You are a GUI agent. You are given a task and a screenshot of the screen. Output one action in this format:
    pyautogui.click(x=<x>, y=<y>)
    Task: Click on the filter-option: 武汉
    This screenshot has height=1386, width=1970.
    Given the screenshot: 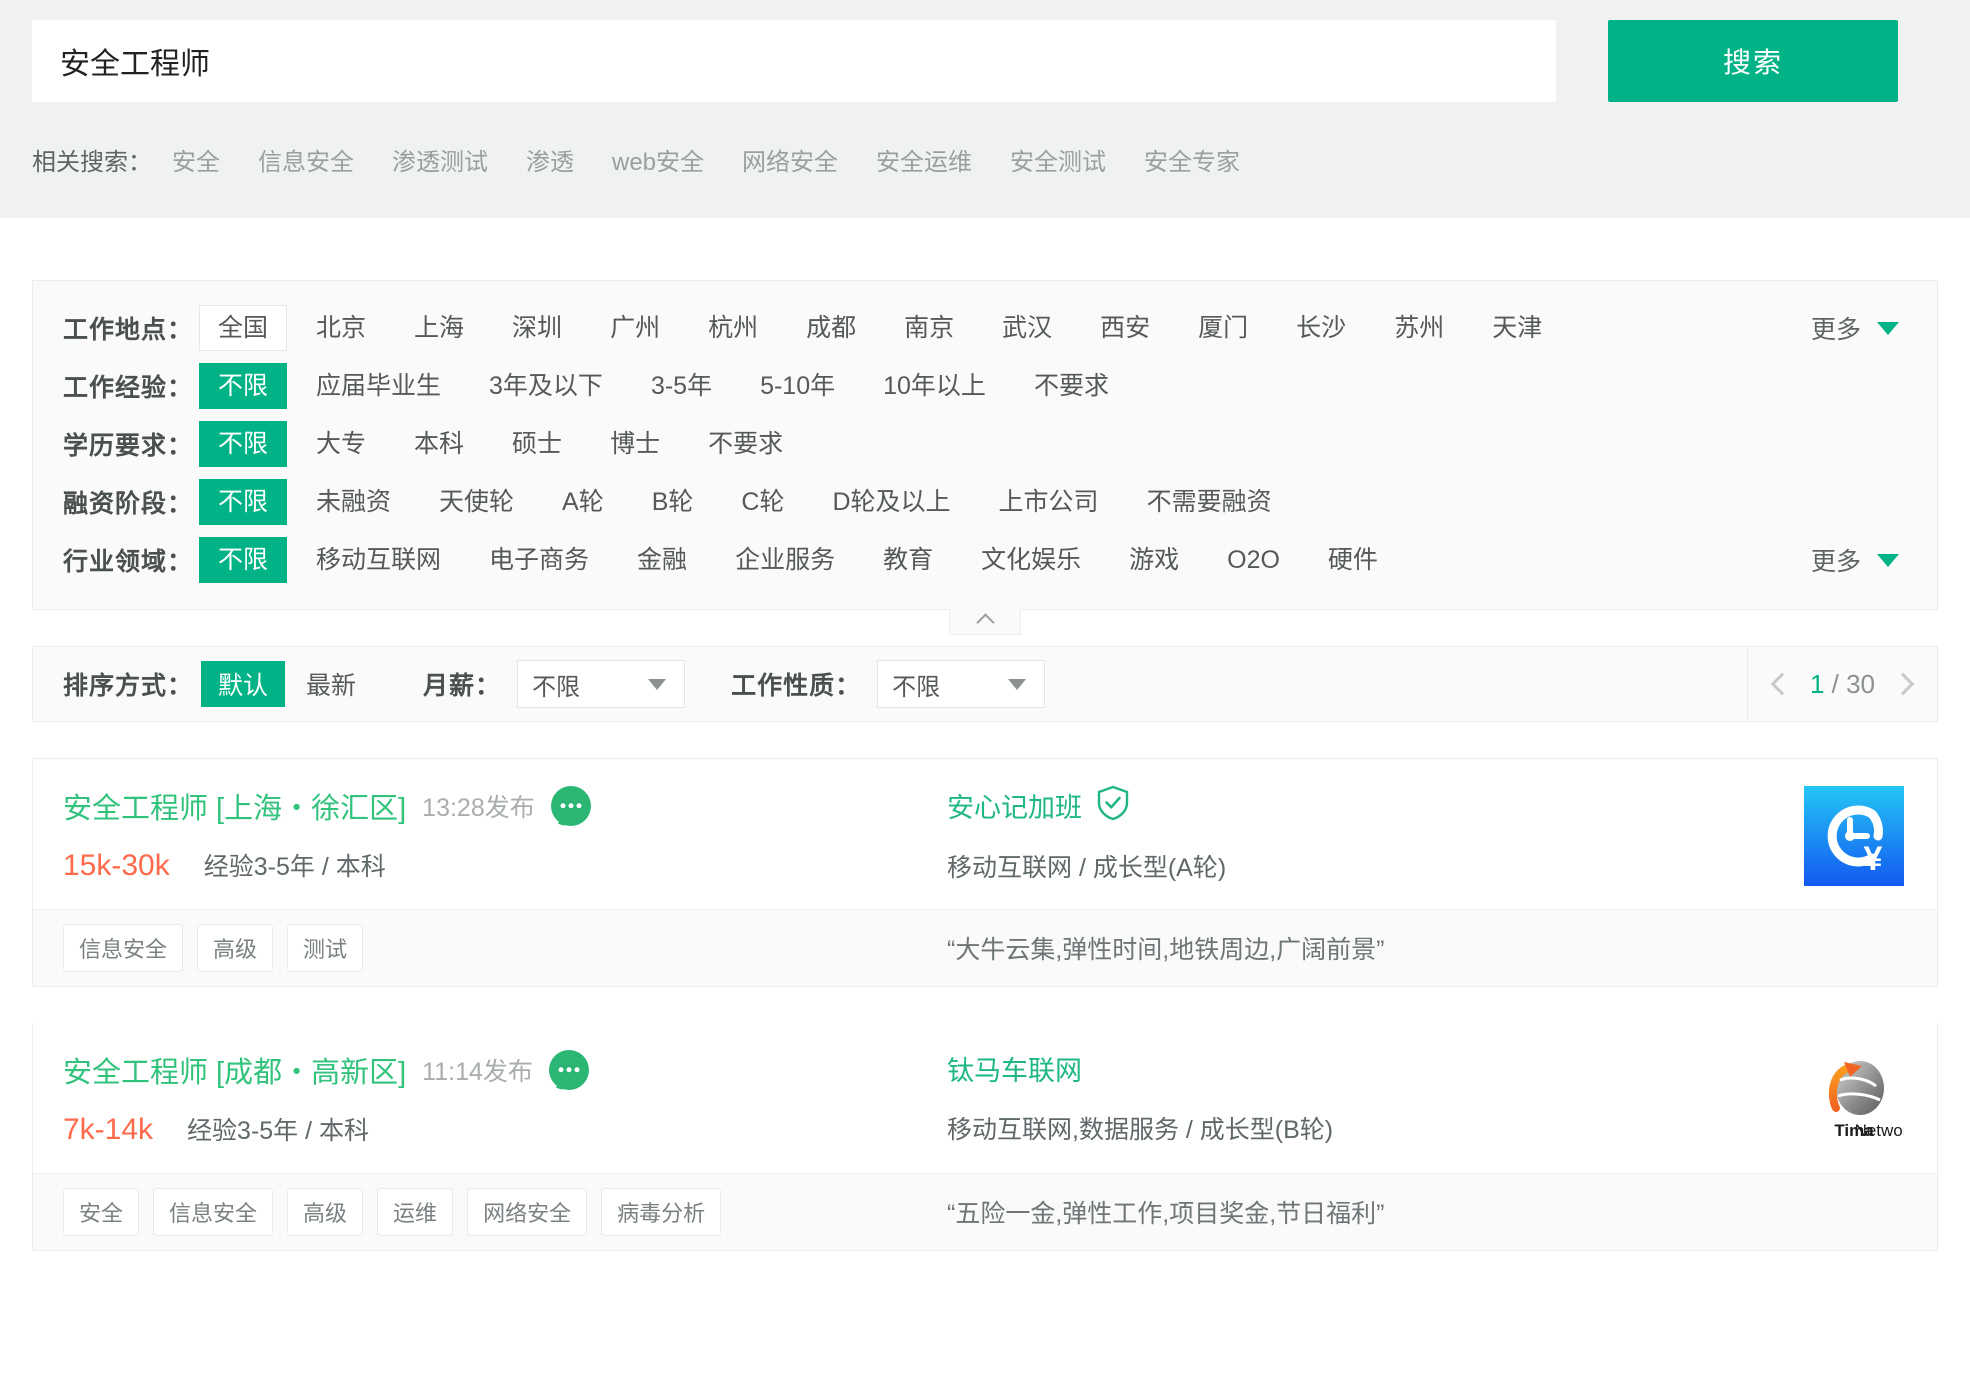 What is the action you would take?
    pyautogui.click(x=1027, y=328)
    